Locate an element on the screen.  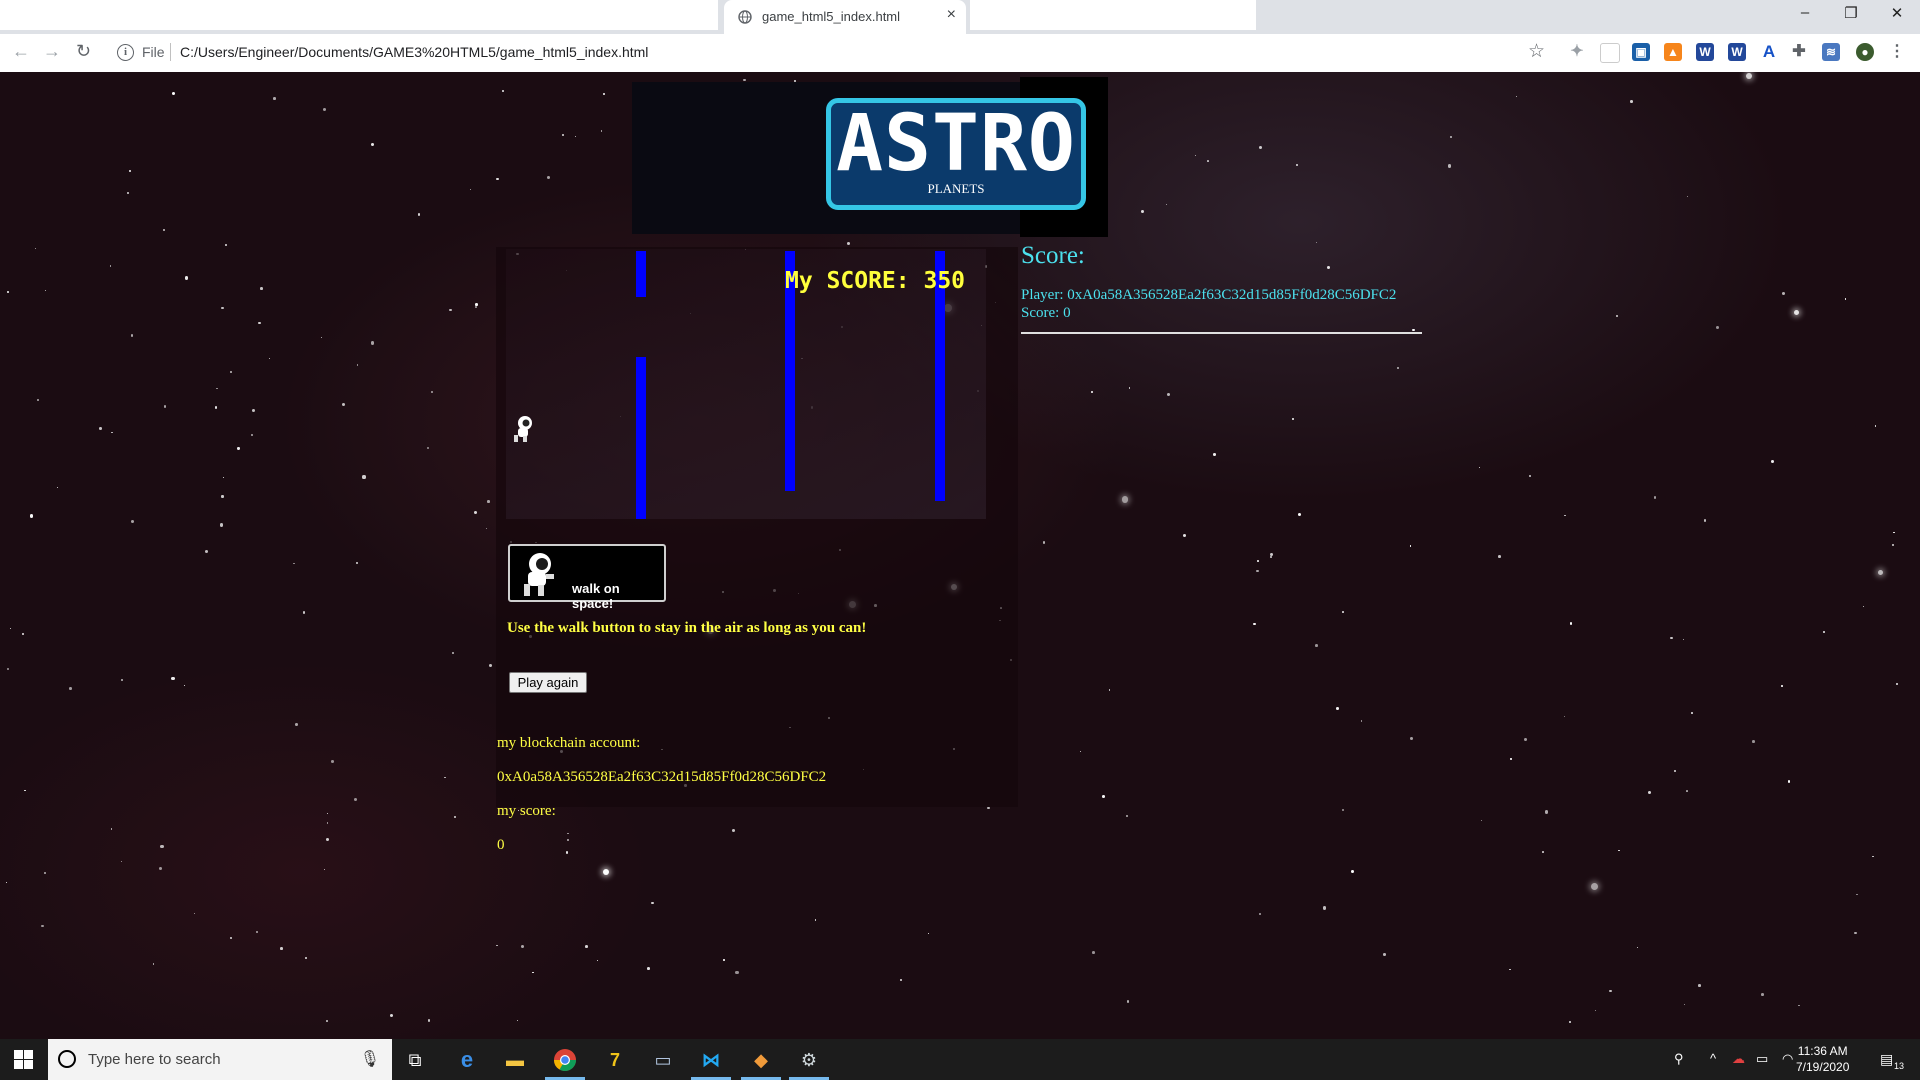
wifi-icon: ◠ is located at coordinates (1787, 1059).